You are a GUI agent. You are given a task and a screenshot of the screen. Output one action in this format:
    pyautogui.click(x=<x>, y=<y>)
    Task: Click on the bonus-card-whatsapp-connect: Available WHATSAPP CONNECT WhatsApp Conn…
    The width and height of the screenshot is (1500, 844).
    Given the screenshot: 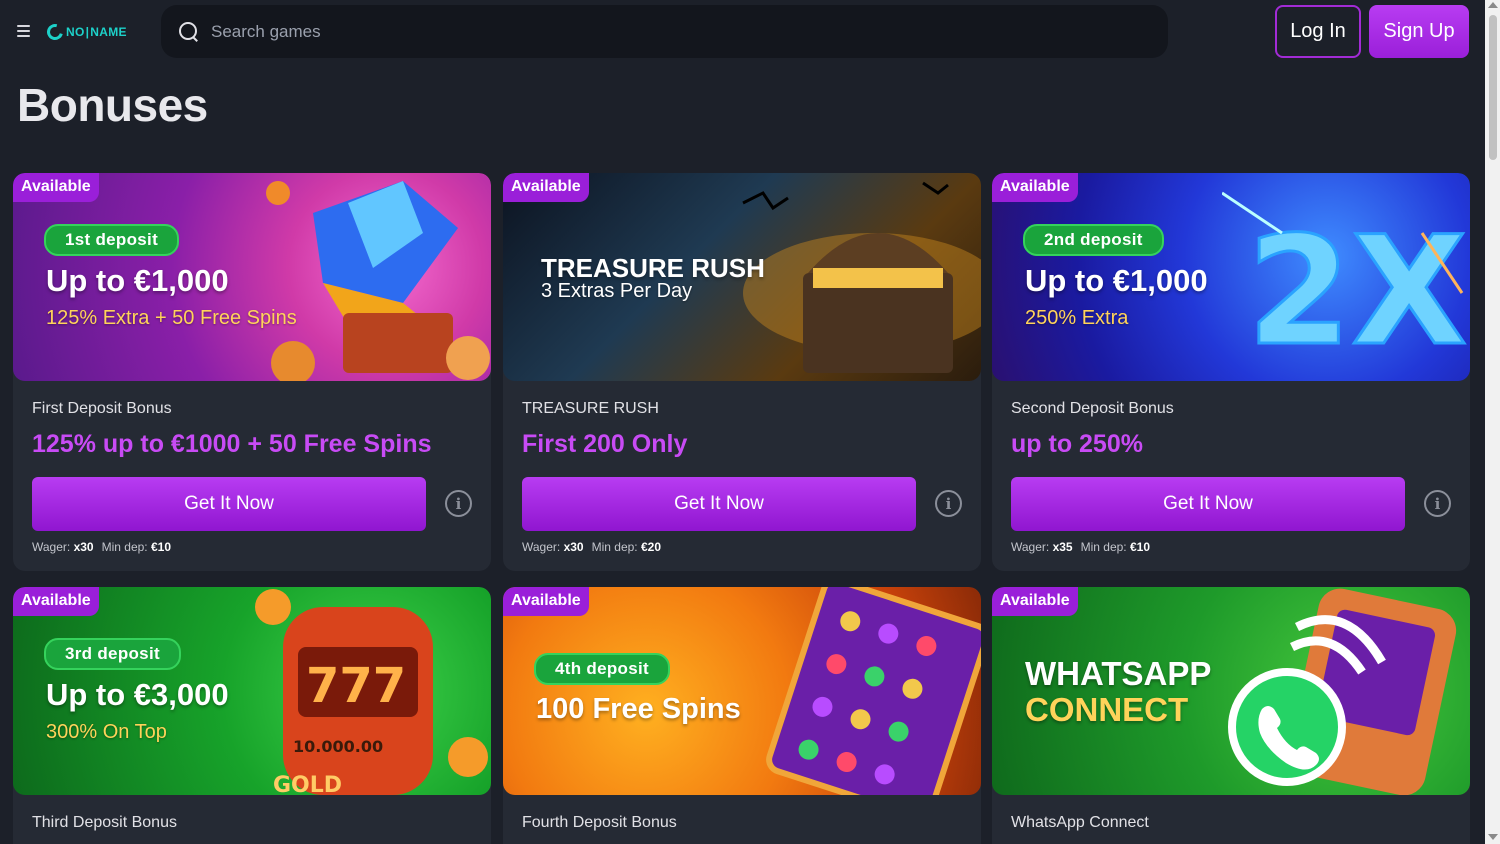 What is the action you would take?
    pyautogui.click(x=1231, y=715)
    